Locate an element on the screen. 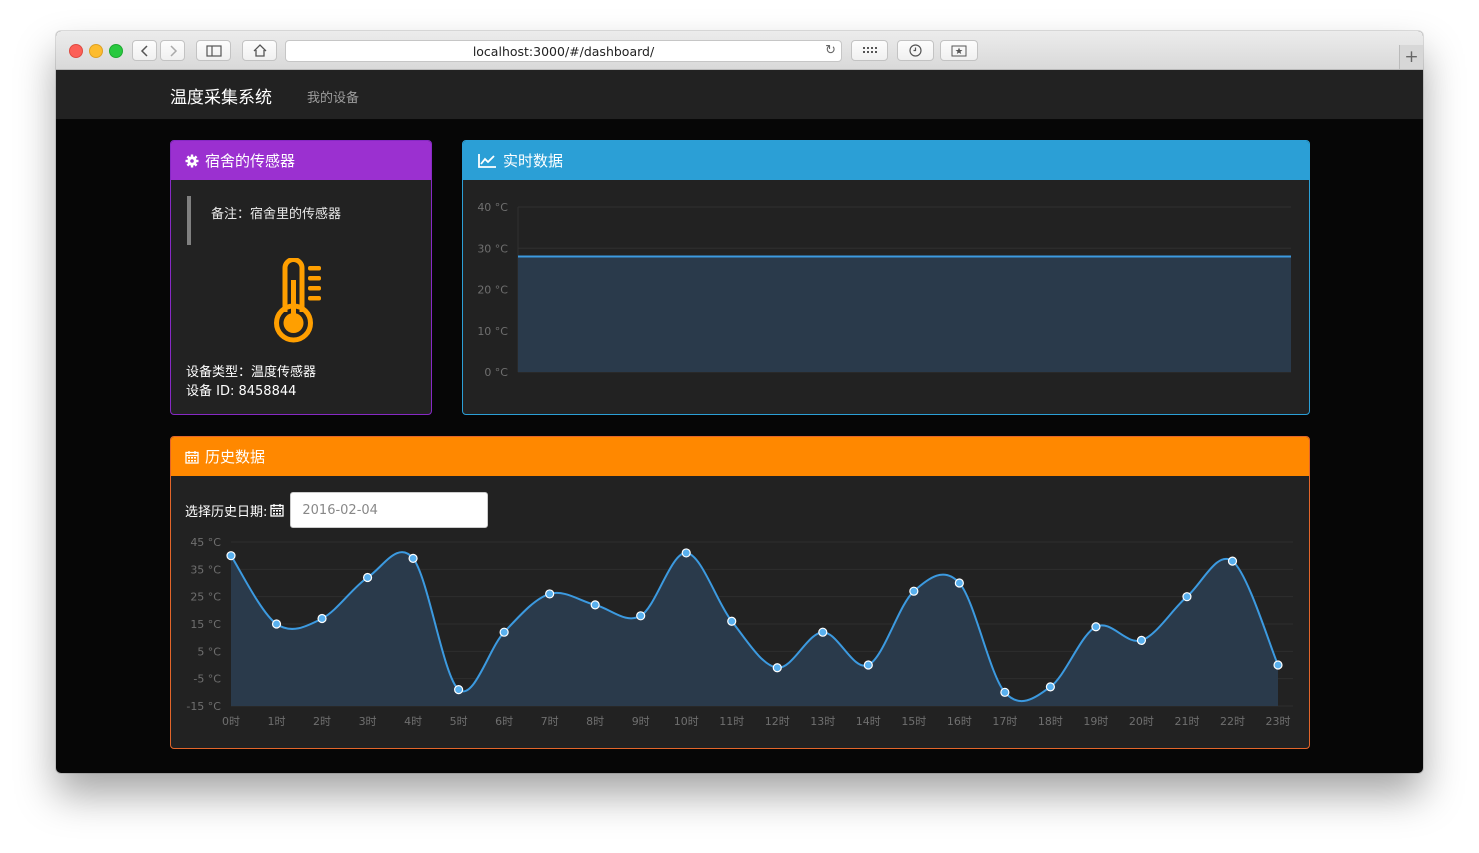 Image resolution: width=1479 pixels, height=853 pixels. date-picker-row: 选择历史日期: 2016-02-04 is located at coordinates (337, 510).